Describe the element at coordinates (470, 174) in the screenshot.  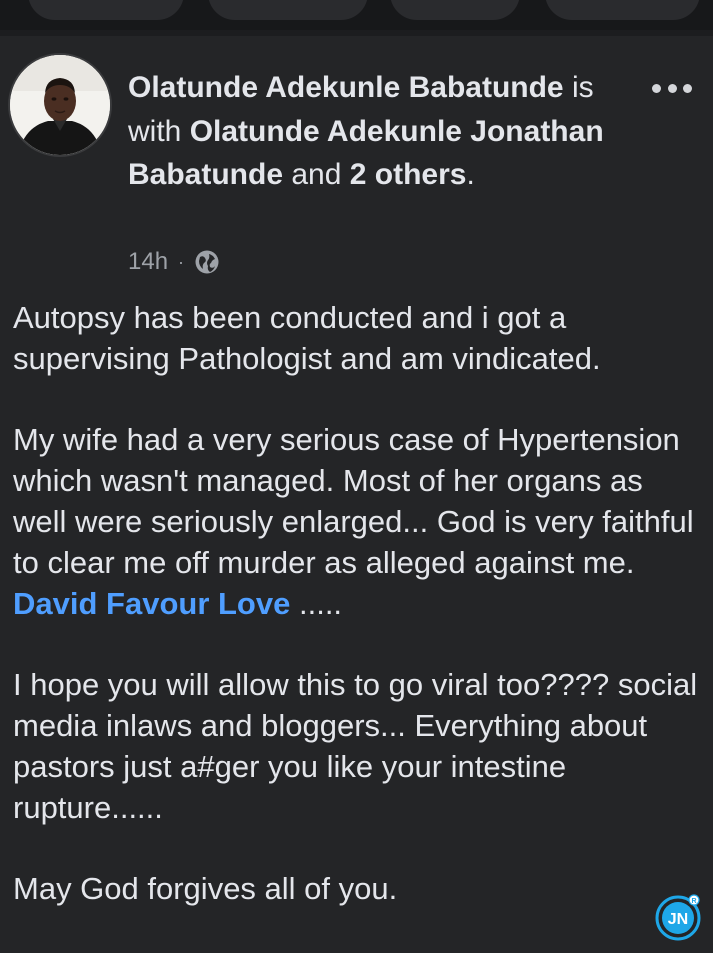
I see `header-period: .` at that location.